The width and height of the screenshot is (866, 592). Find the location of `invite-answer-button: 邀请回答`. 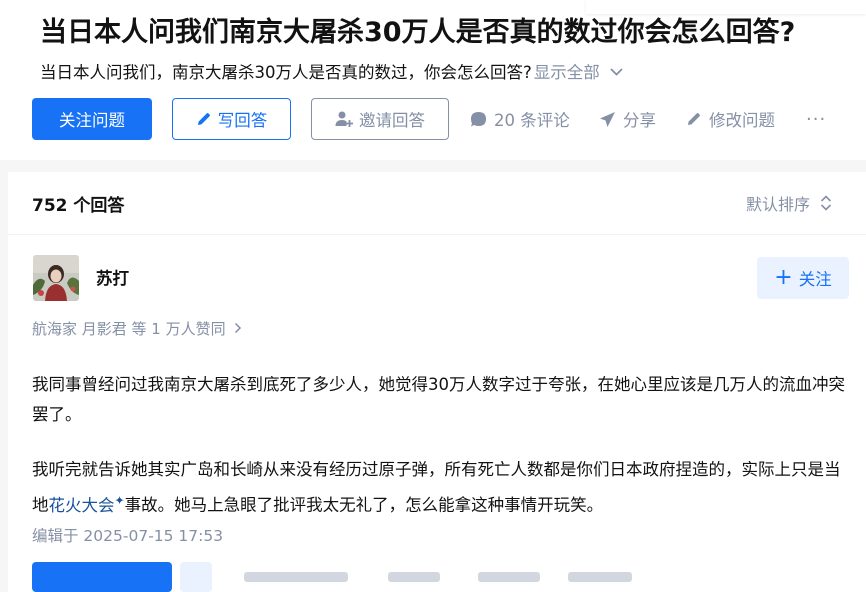

invite-answer-button: 邀请回答 is located at coordinates (380, 119).